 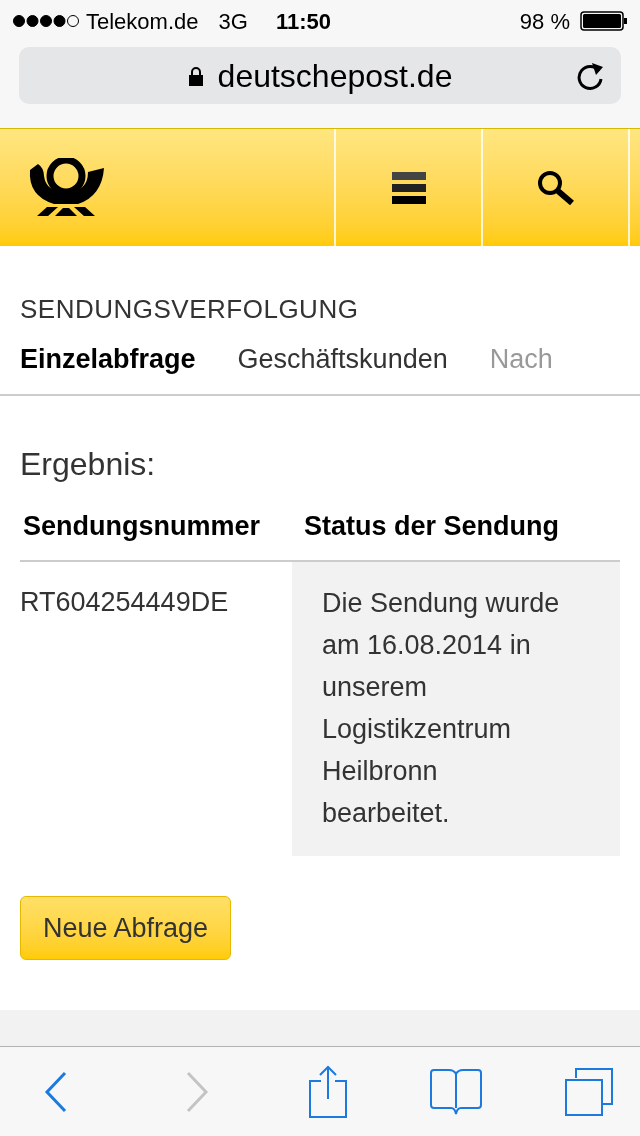 I want to click on time-label: 11:50, so click(x=303, y=21).